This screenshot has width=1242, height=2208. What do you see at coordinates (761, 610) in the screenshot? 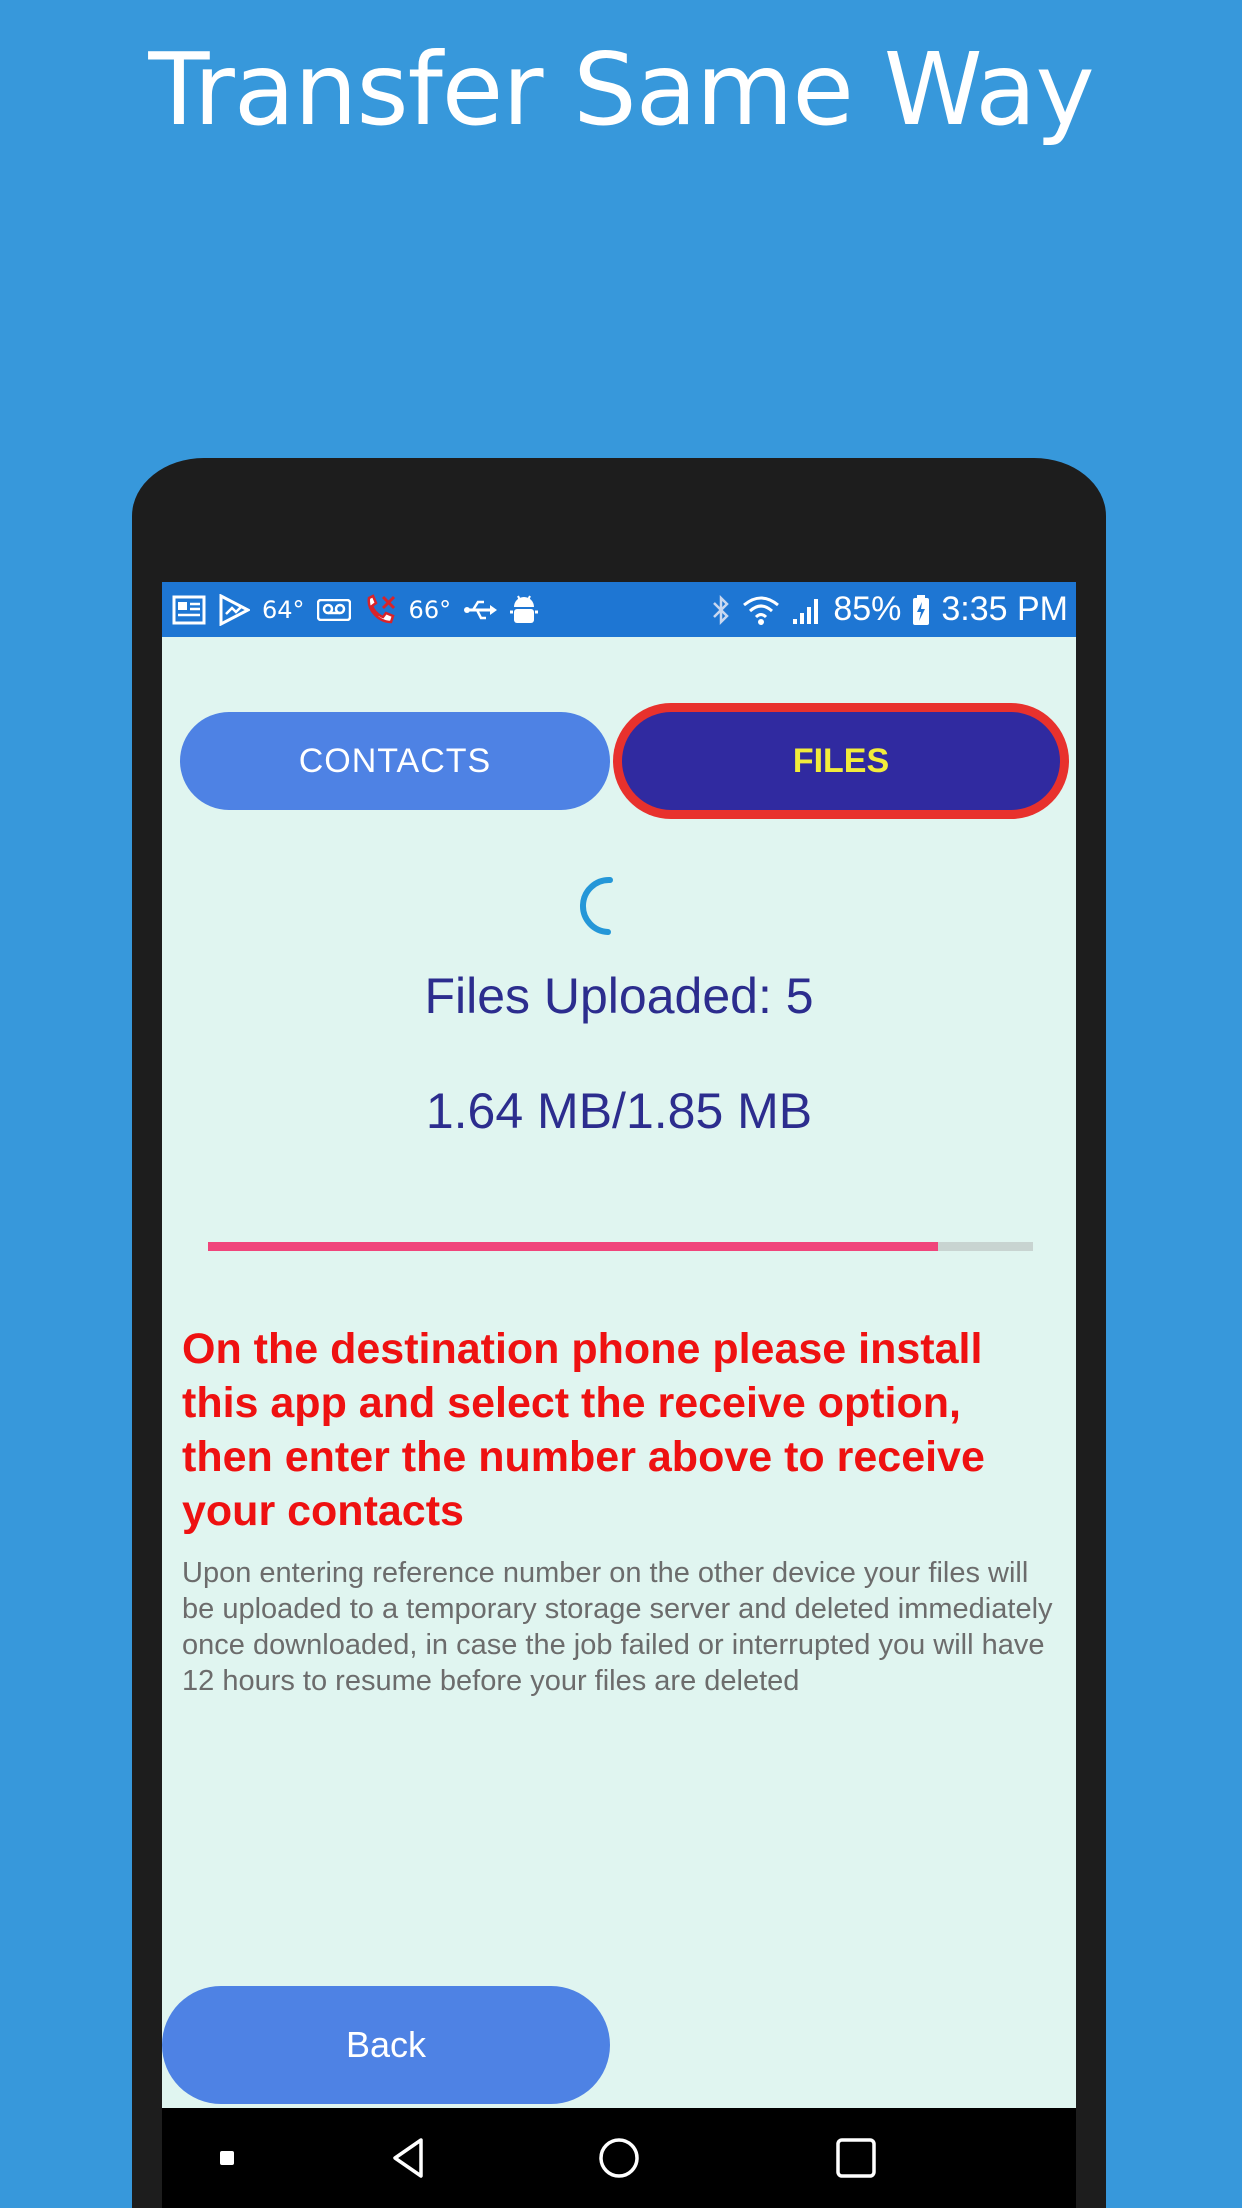
I see `wifi-icon` at bounding box center [761, 610].